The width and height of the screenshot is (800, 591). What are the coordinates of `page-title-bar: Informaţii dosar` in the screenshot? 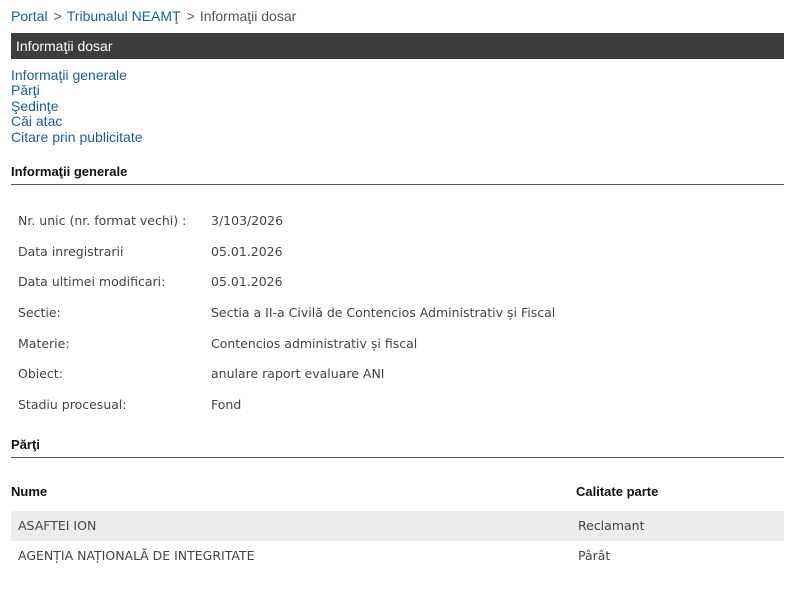 It's located at (397, 46).